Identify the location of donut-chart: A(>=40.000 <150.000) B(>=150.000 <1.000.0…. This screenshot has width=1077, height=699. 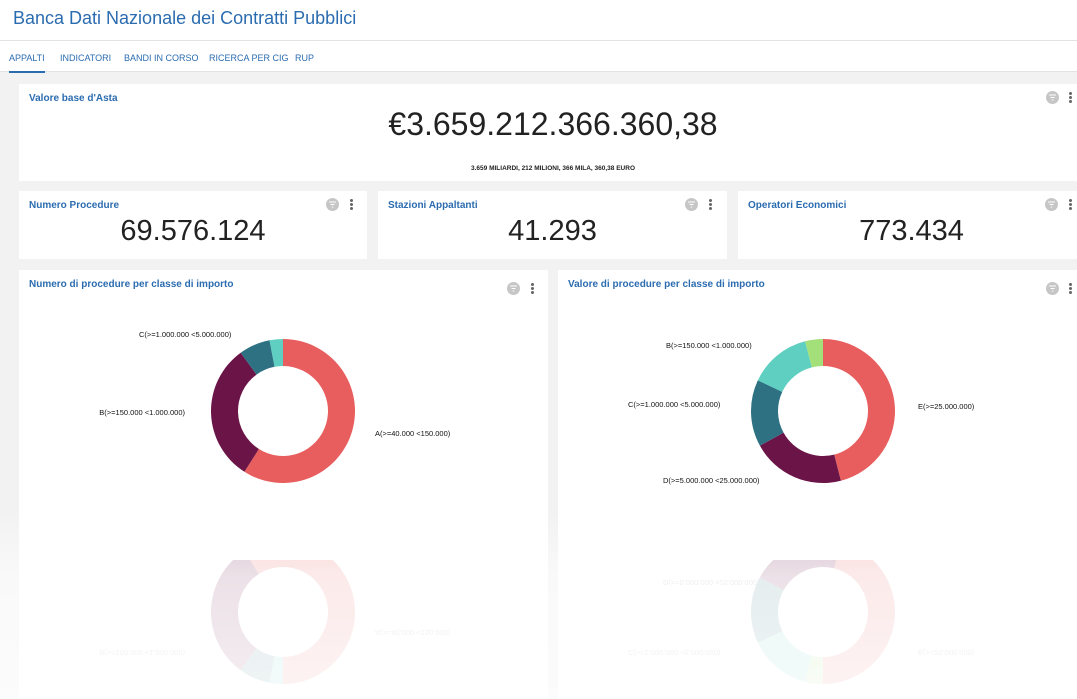
(275, 406).